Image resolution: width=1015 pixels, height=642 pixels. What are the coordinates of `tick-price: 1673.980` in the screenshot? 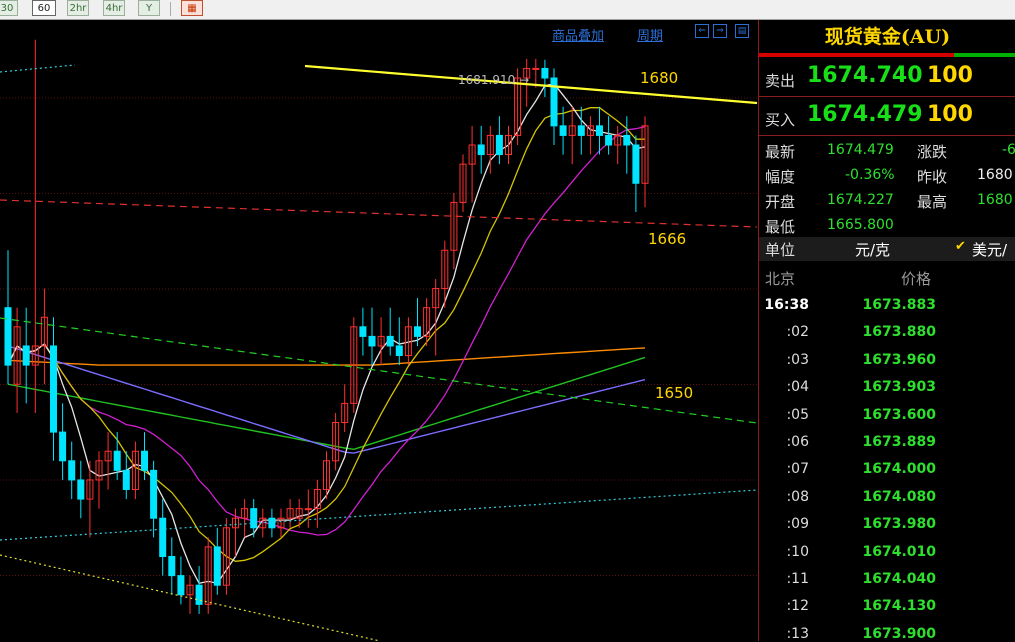 It's located at (899, 524).